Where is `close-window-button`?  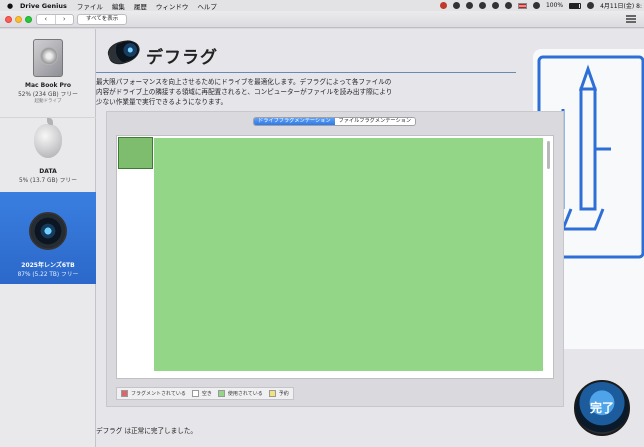 close-window-button is located at coordinates (8, 19).